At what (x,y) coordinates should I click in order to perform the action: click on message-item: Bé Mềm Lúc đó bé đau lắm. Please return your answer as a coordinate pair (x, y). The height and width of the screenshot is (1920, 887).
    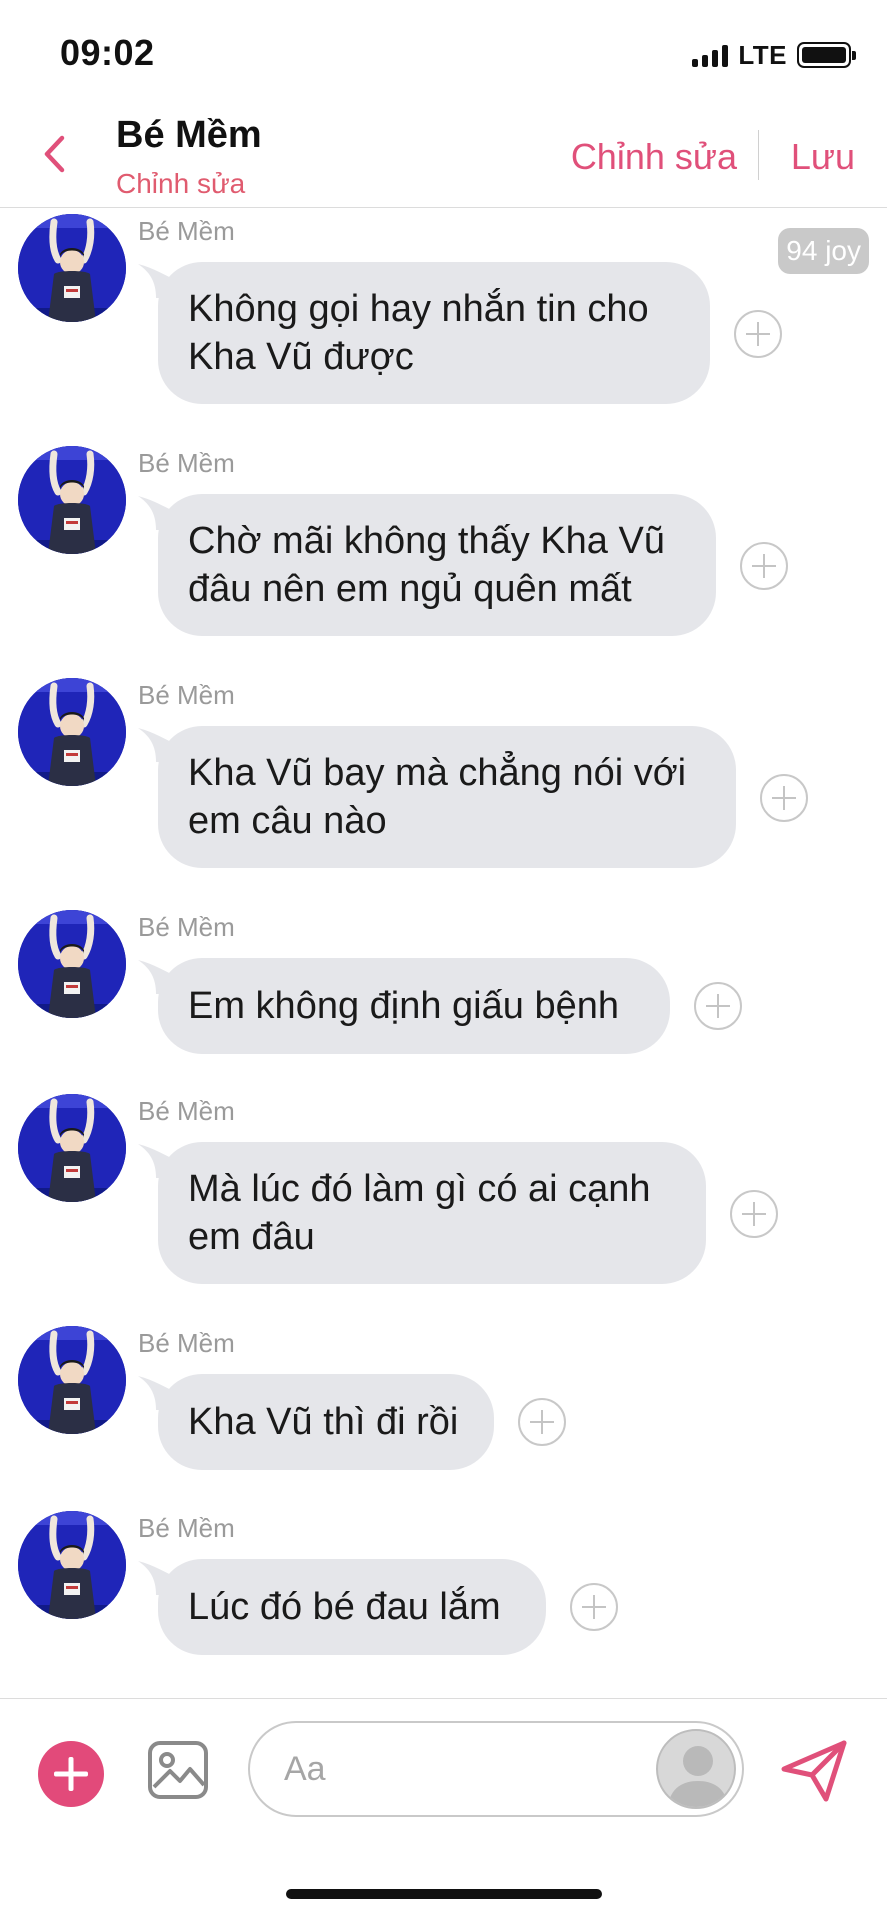
    Looking at the image, I should click on (443, 1582).